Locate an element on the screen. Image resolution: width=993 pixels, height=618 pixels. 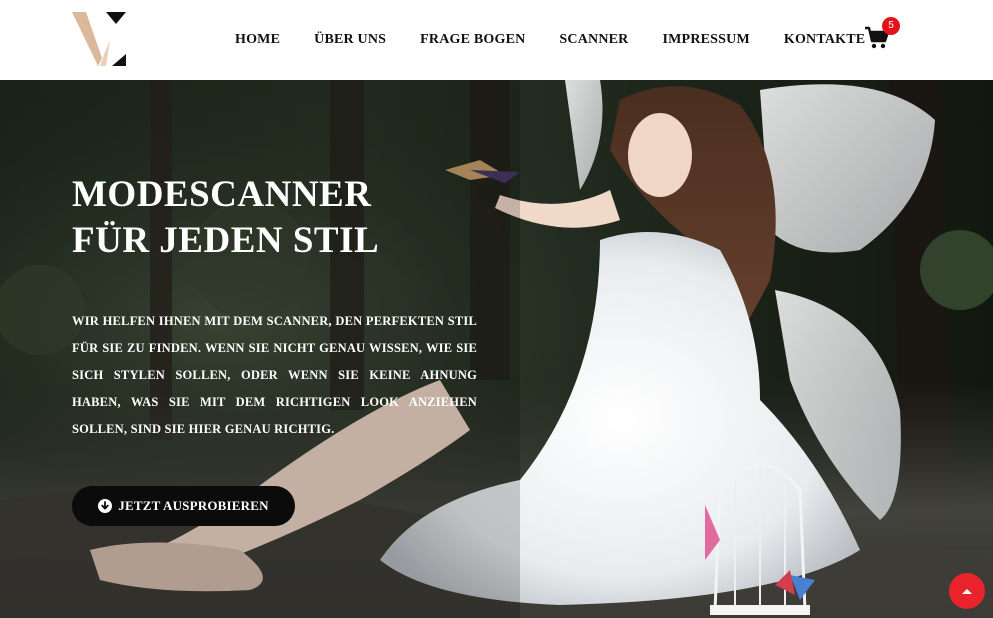
nav-item-impressum: IMPRESSUM is located at coordinates (706, 40).